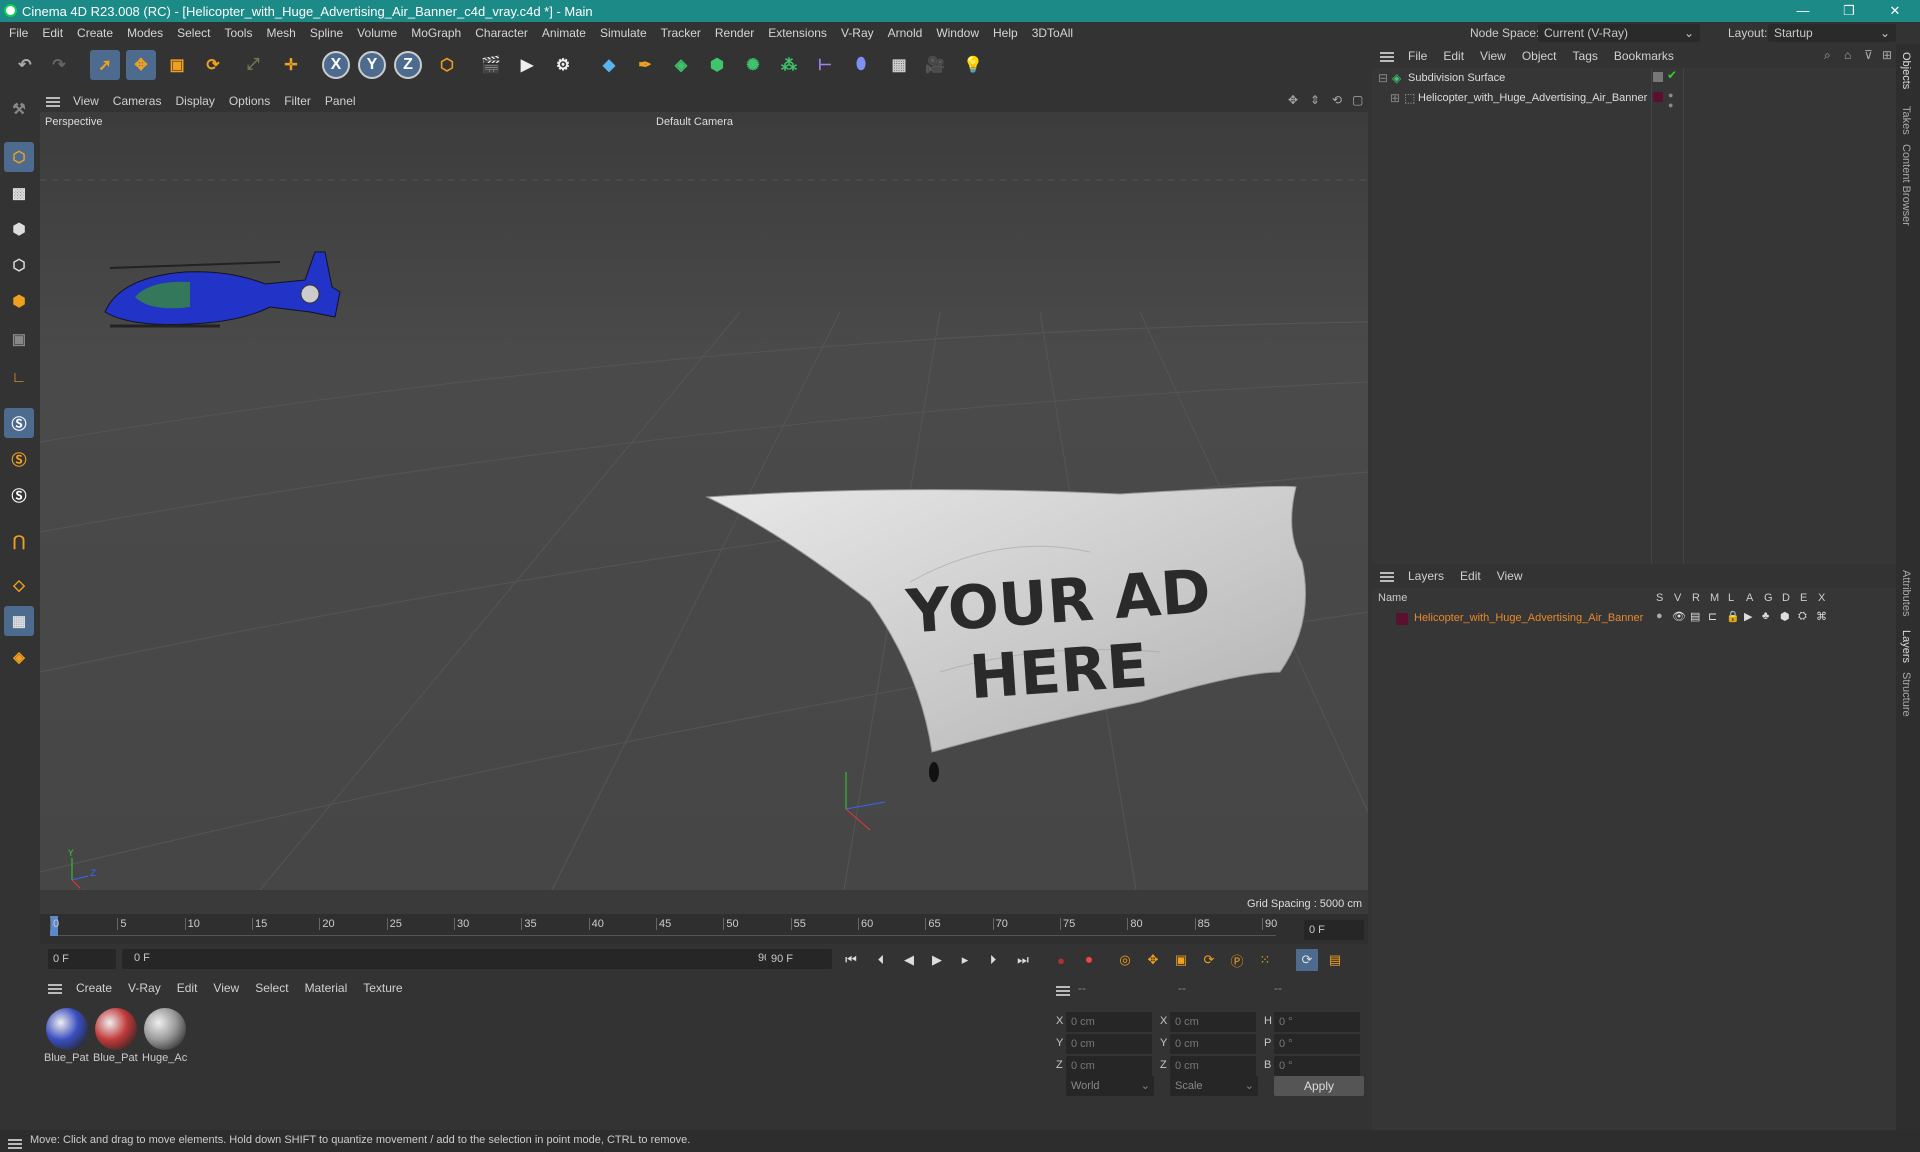  I want to click on recent-tool-icon: ⤢, so click(253, 65).